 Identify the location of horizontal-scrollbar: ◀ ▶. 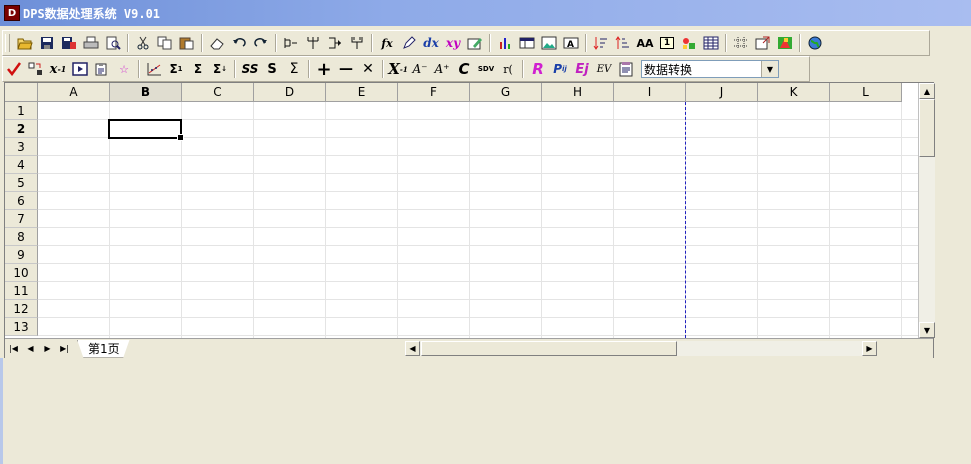
(641, 348).